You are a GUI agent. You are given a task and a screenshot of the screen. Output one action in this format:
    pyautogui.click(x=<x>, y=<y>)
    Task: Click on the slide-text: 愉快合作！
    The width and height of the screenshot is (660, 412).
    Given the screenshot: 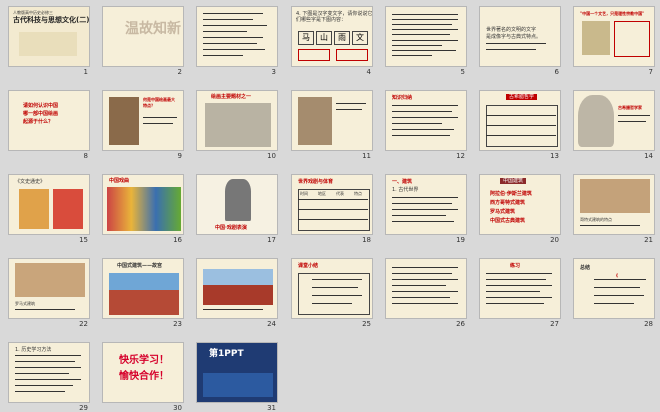 What is the action you would take?
    pyautogui.click(x=144, y=376)
    